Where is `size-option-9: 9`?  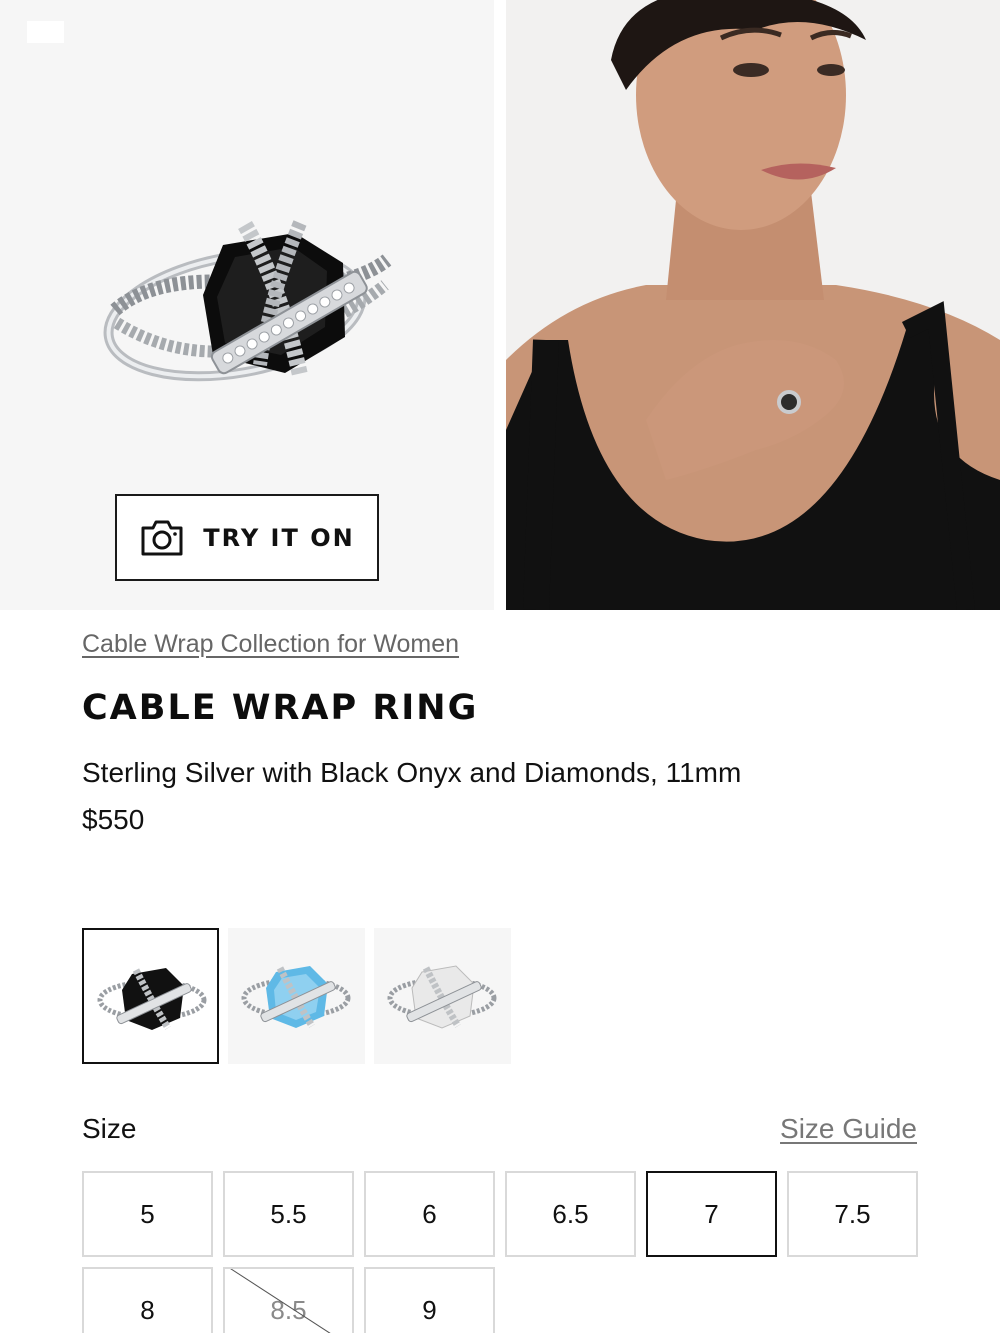 size-option-9: 9 is located at coordinates (429, 1300).